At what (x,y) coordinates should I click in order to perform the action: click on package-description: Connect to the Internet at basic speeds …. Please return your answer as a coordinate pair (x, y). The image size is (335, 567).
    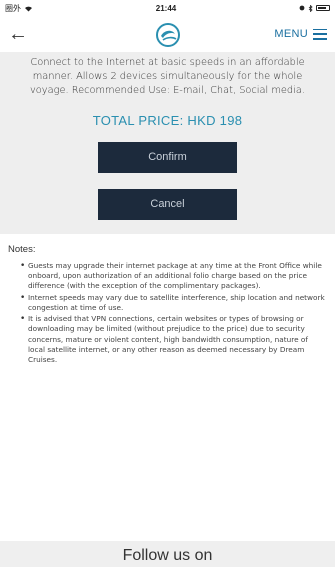
    Looking at the image, I should click on (167, 77).